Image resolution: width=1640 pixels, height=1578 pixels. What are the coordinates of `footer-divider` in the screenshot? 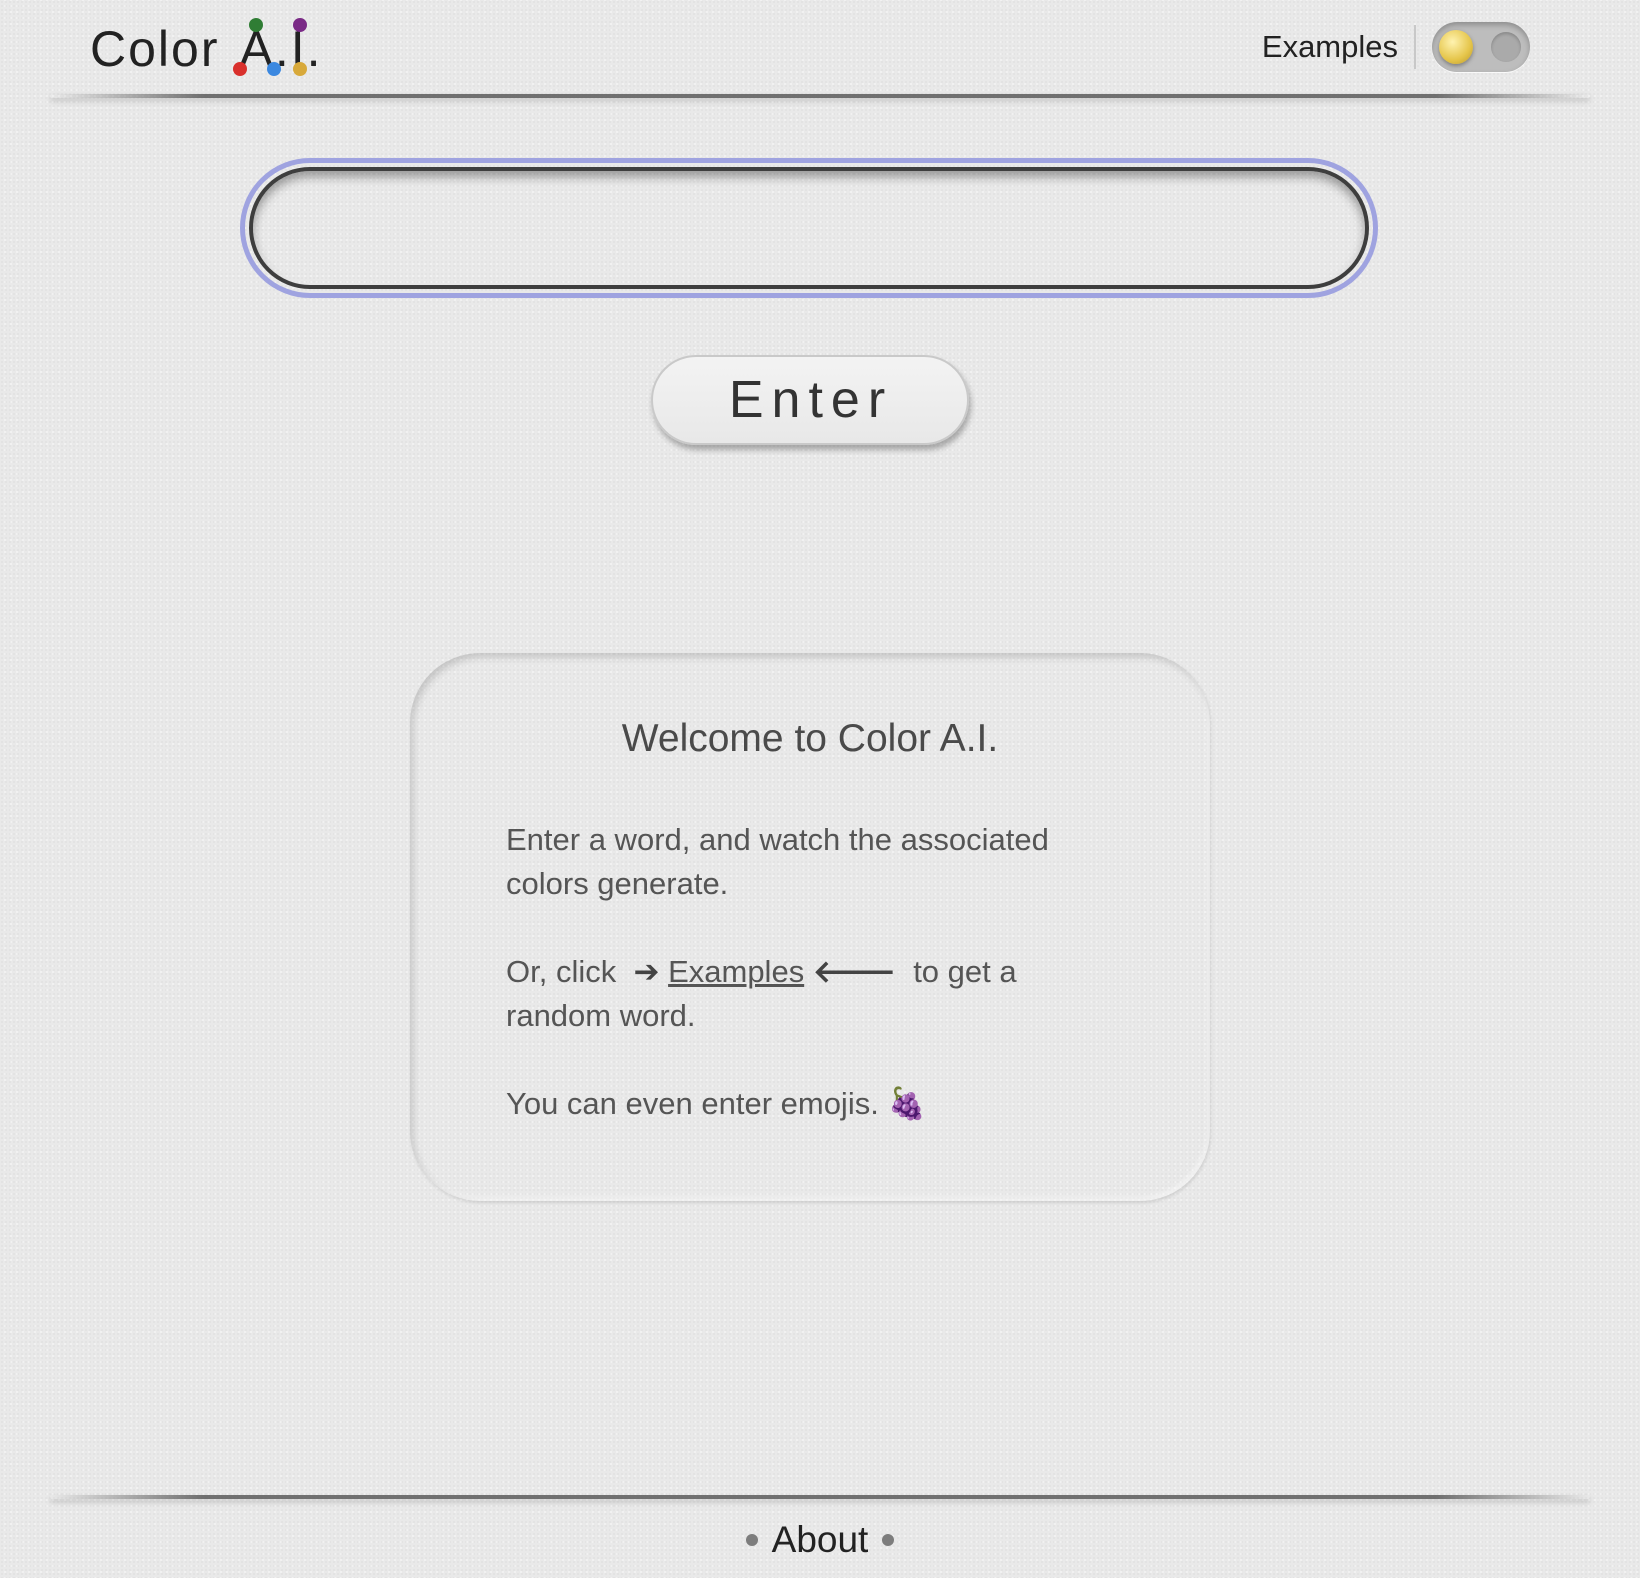 It's located at (820, 1497).